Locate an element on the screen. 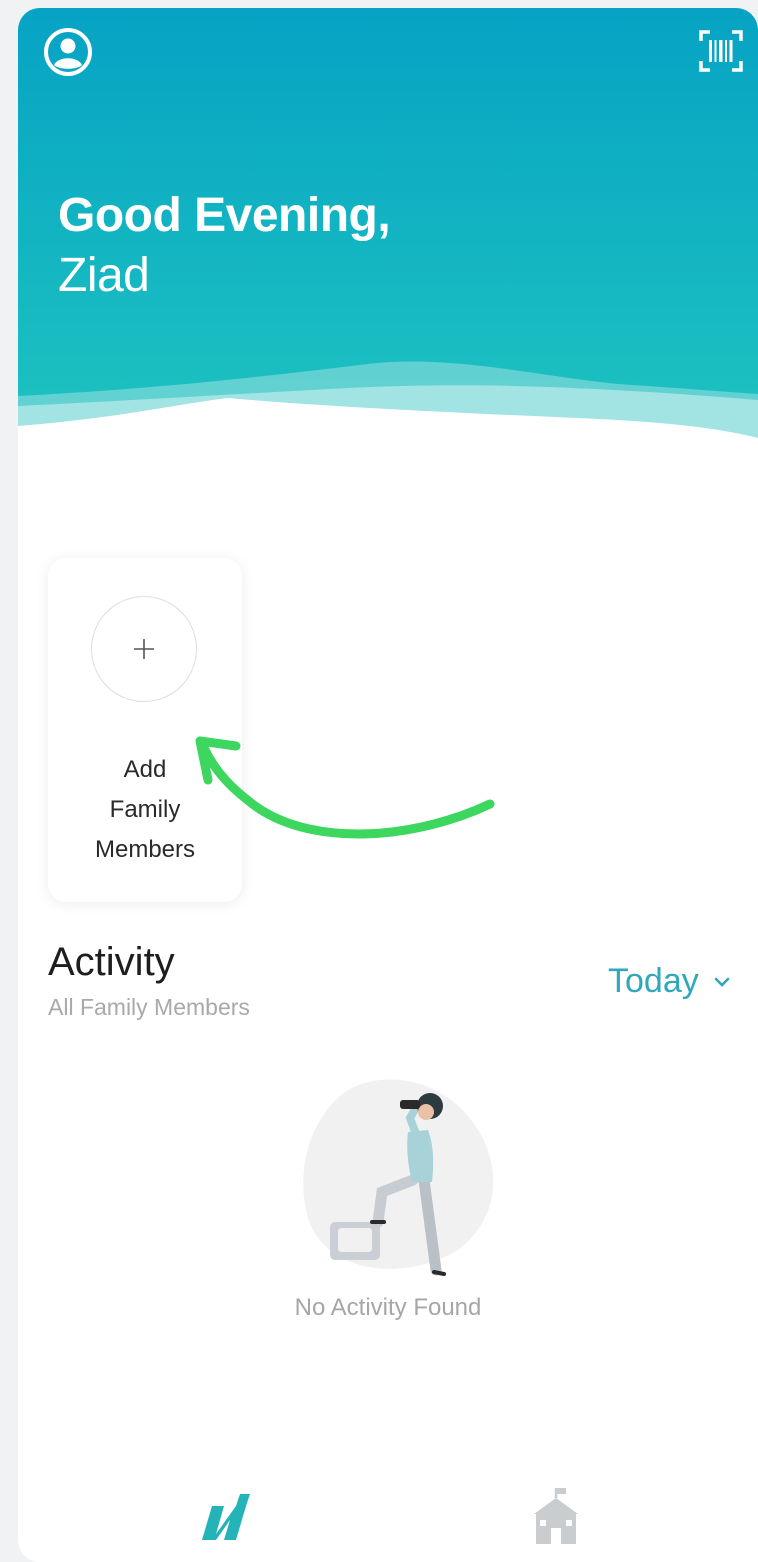 The width and height of the screenshot is (758, 1562). chevron-down-icon is located at coordinates (722, 982).